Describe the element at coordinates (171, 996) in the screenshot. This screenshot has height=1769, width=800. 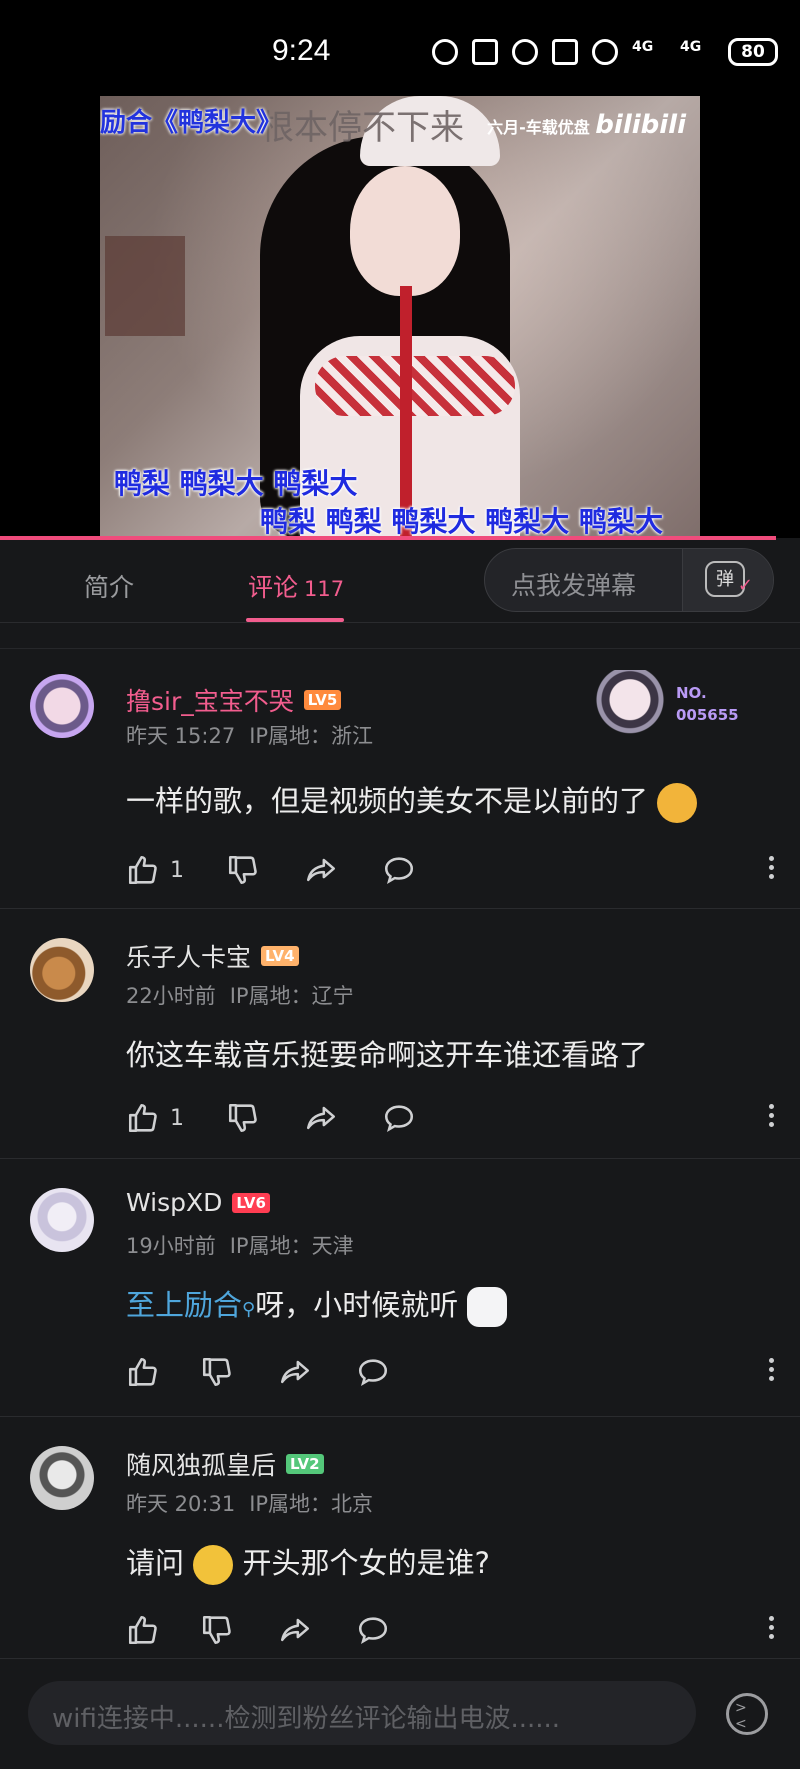
I see `comment-time: 22小时前` at that location.